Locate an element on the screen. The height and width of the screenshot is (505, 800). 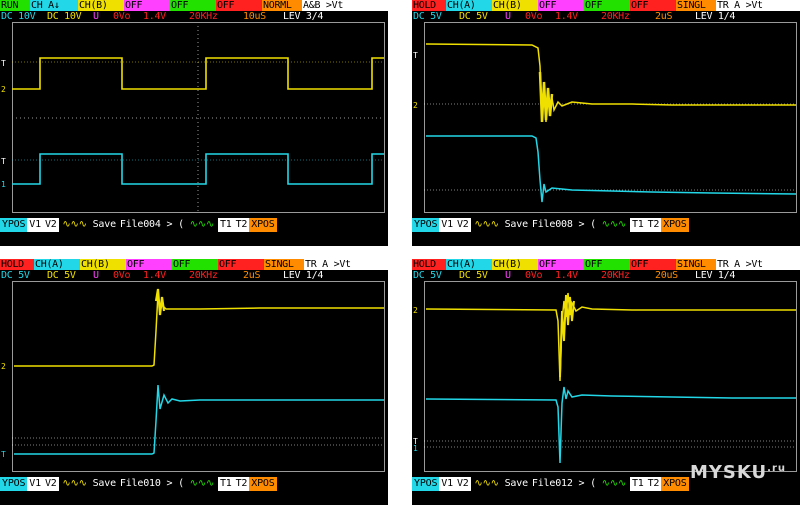
file-name: File004 > ( is located at coordinates (151, 225).